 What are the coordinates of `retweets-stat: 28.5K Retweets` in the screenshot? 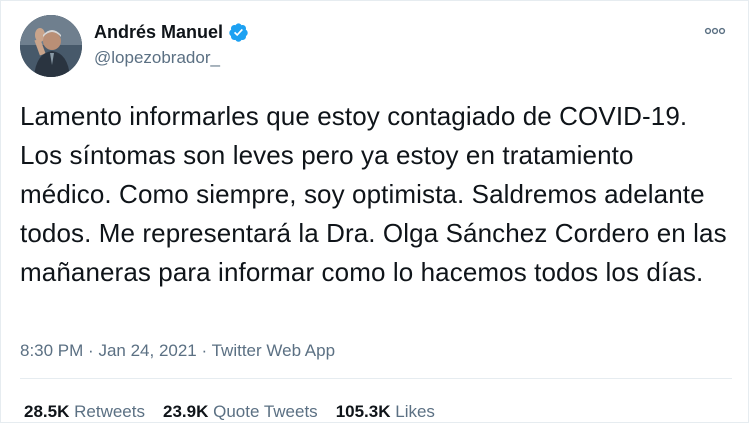 It's located at (84, 412).